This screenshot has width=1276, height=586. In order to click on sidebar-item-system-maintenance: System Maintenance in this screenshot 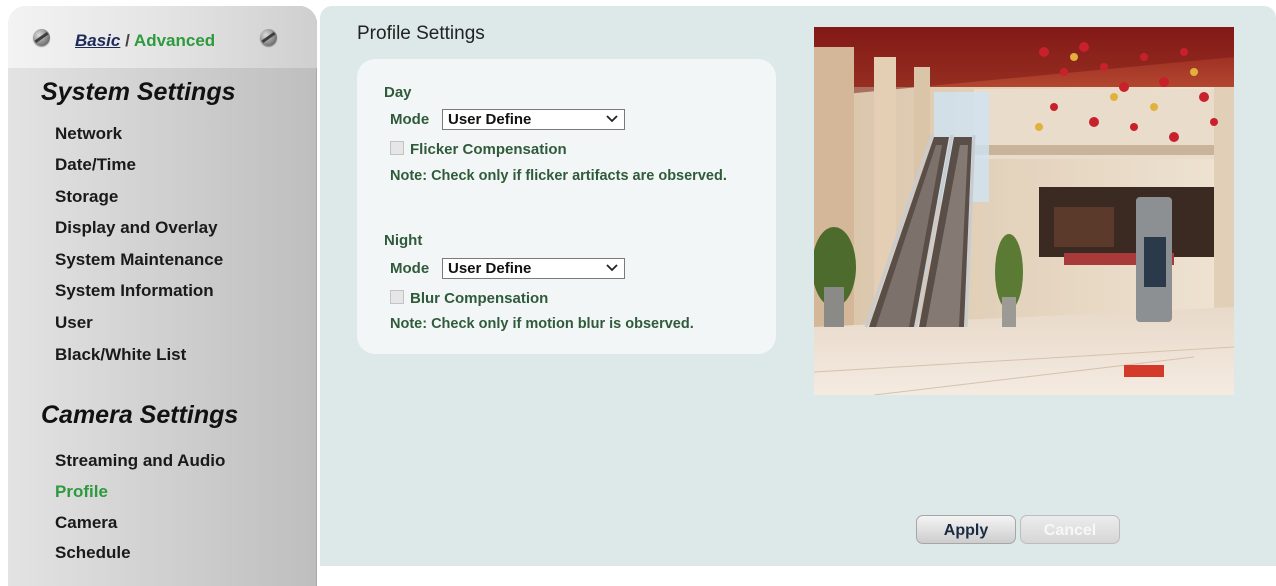, I will do `click(139, 260)`.